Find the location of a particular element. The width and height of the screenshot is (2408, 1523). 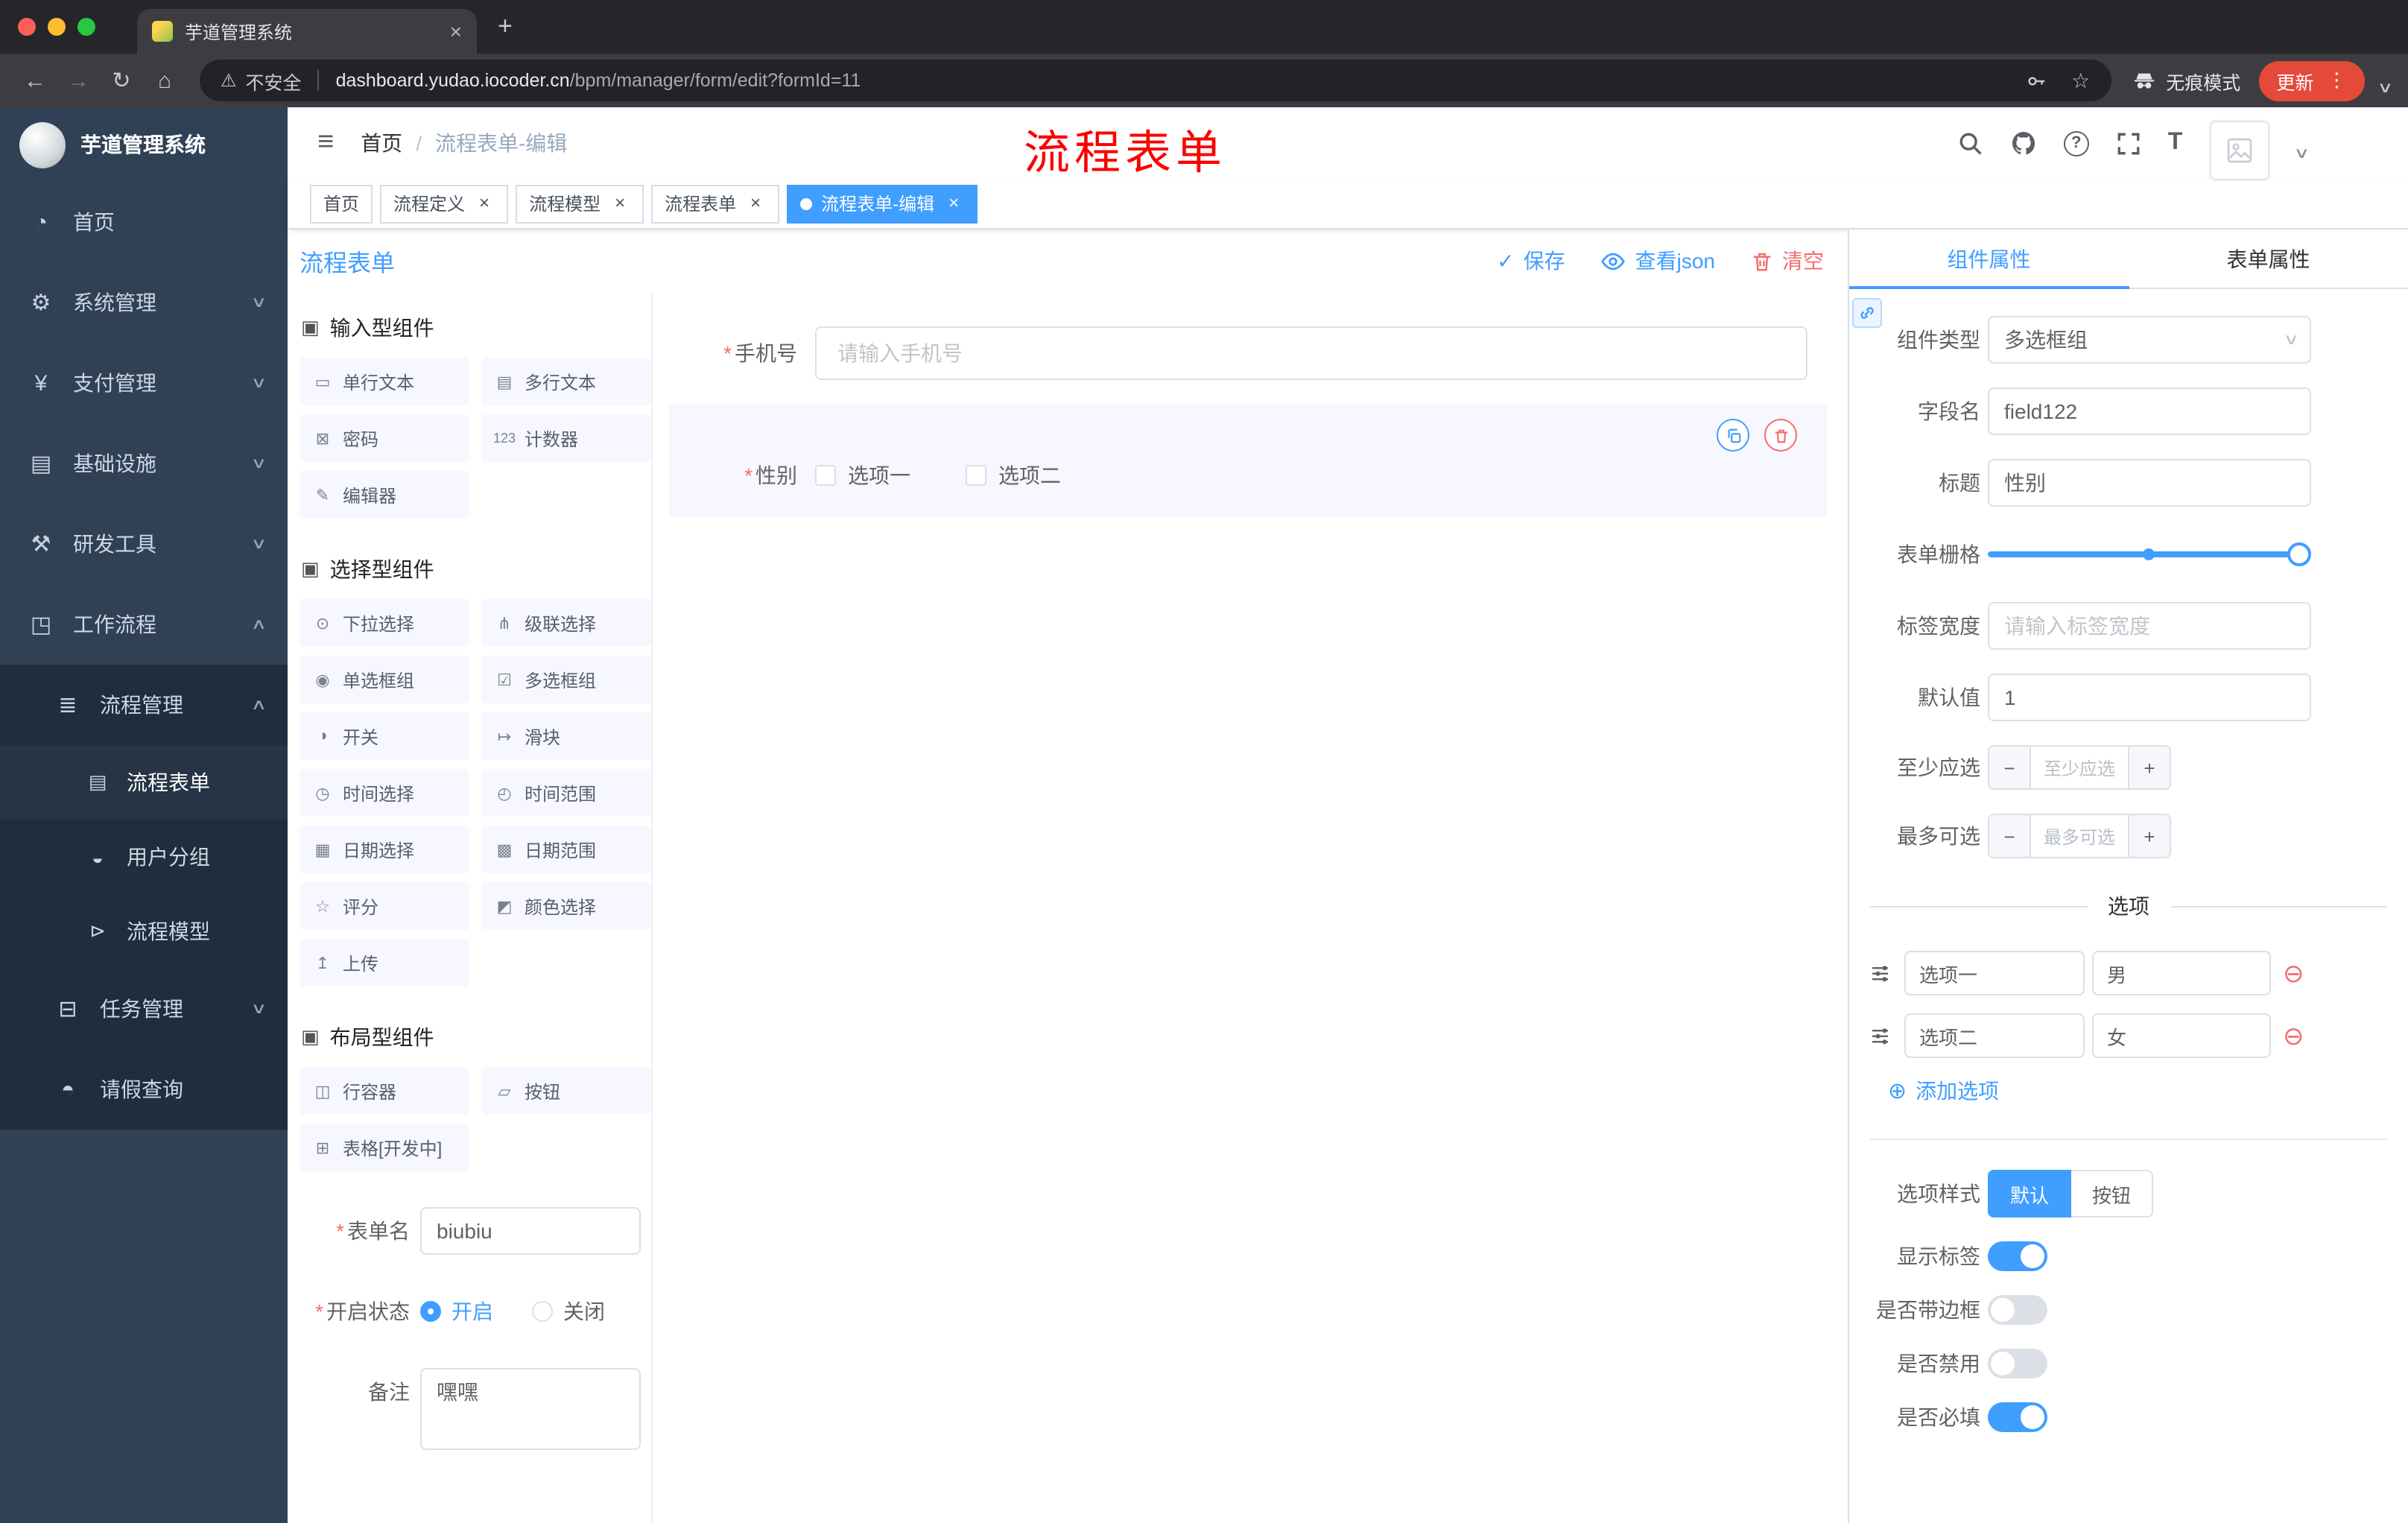

radio-closed: 关闭 is located at coordinates (568, 1311).